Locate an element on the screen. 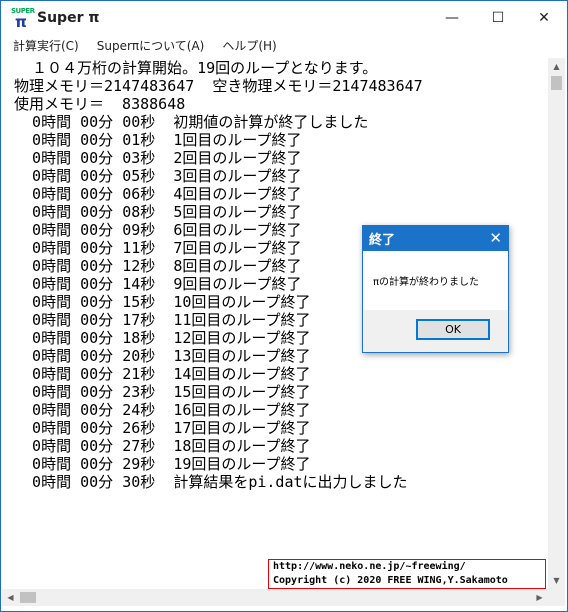 The height and width of the screenshot is (612, 568). log-line: 0時間 00分 03秒 2回目のループ終了 is located at coordinates (158, 158).